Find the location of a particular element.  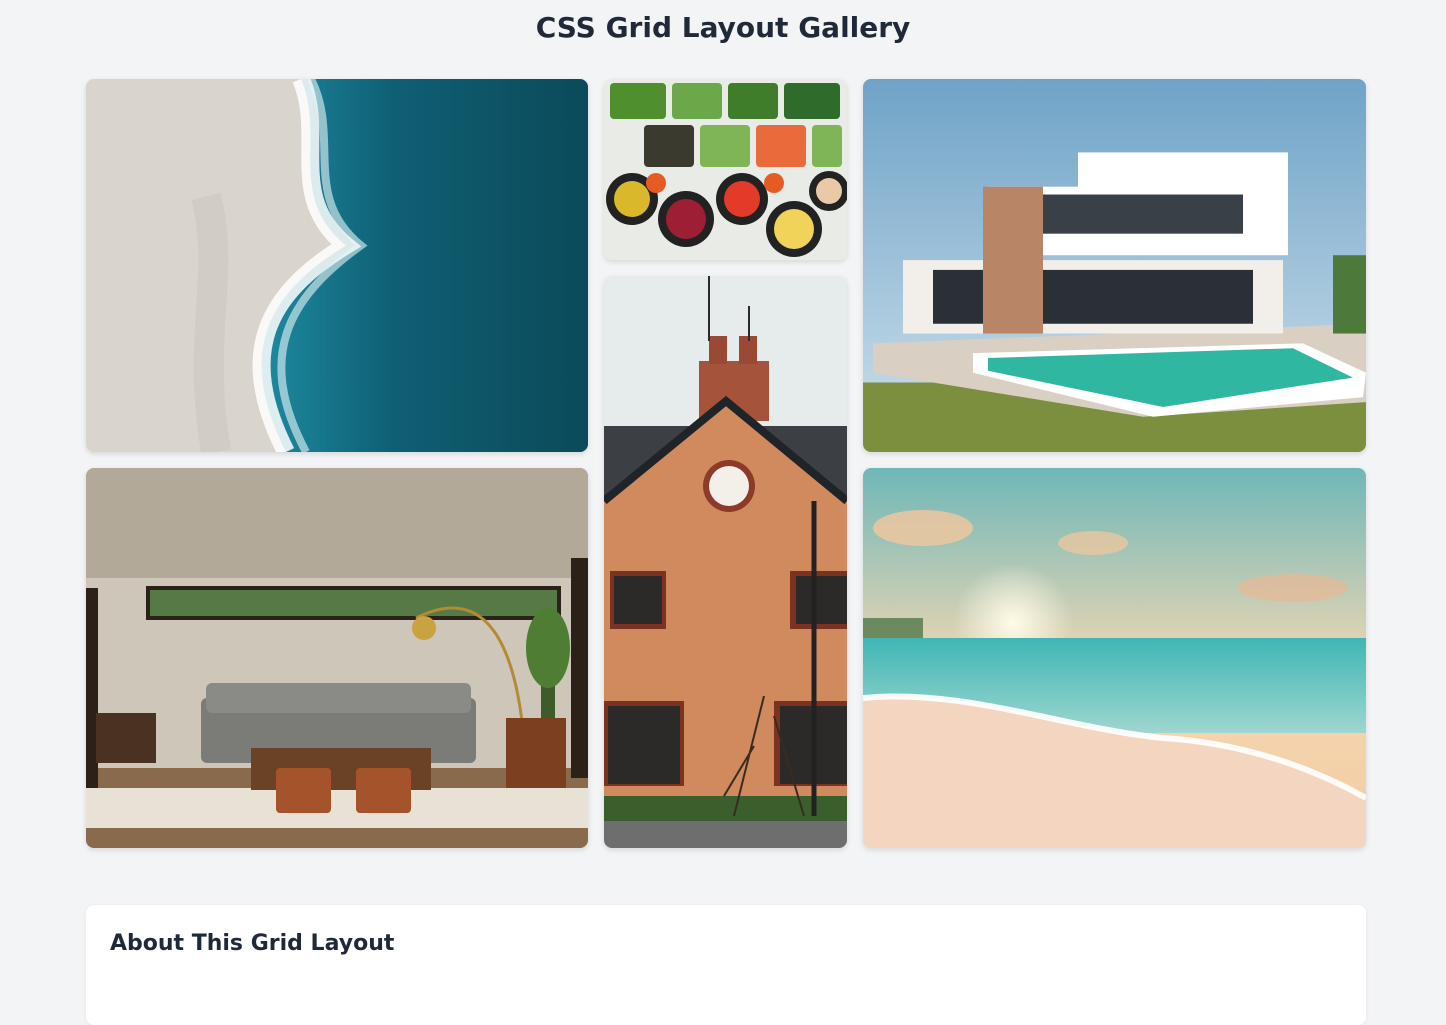

gallery-item-vegetables is located at coordinates (725, 169).